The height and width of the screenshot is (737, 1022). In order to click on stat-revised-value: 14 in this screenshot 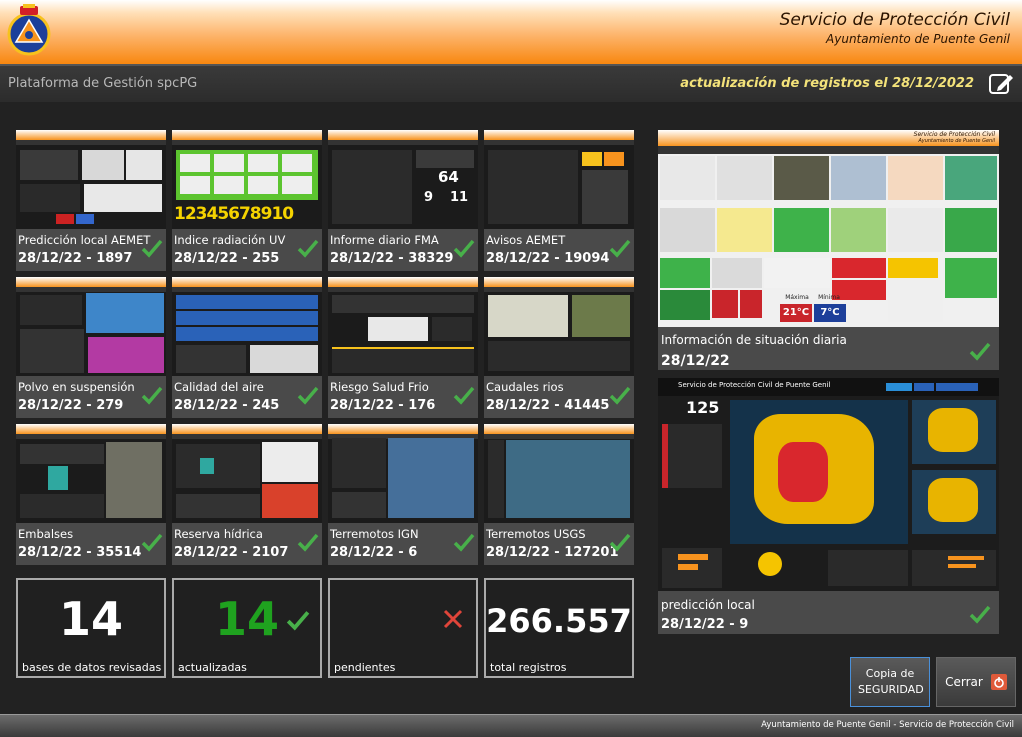, I will do `click(90, 619)`.